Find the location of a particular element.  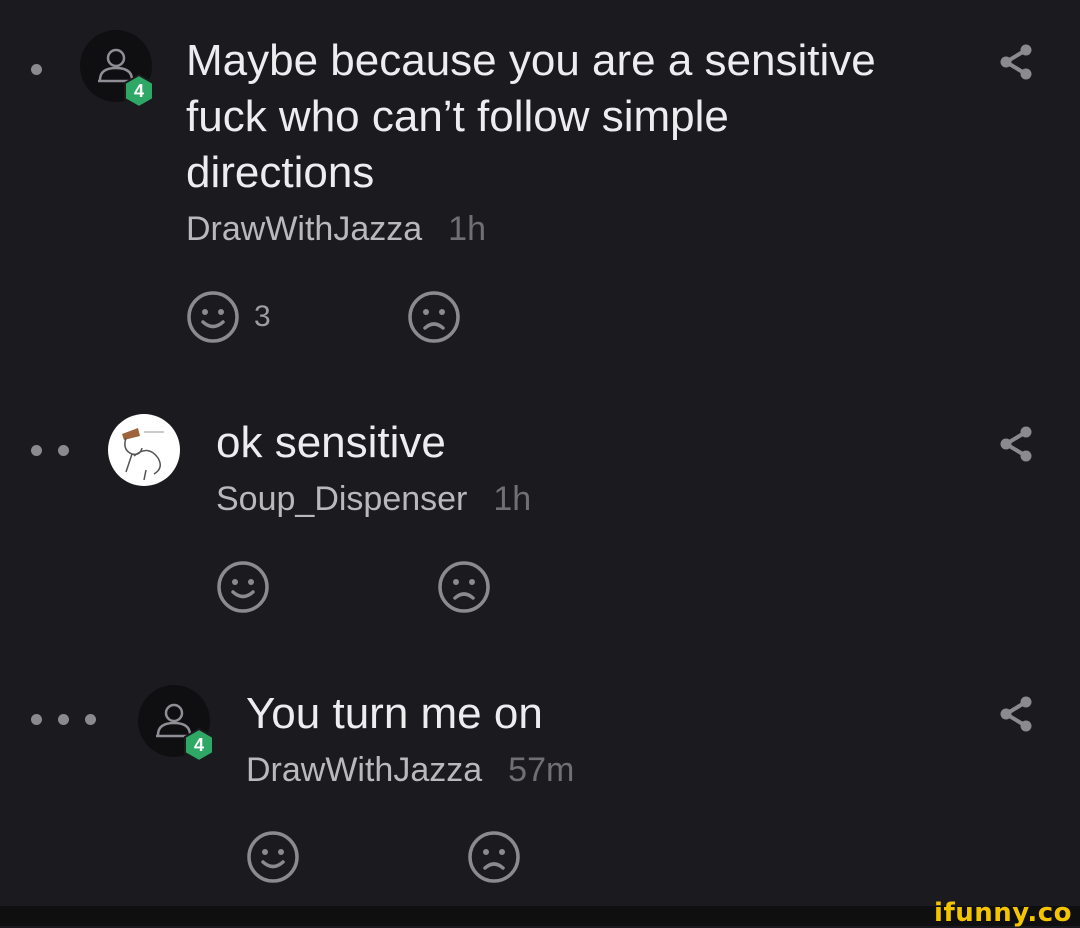

comment-text: ok sensitive is located at coordinates (331, 442).